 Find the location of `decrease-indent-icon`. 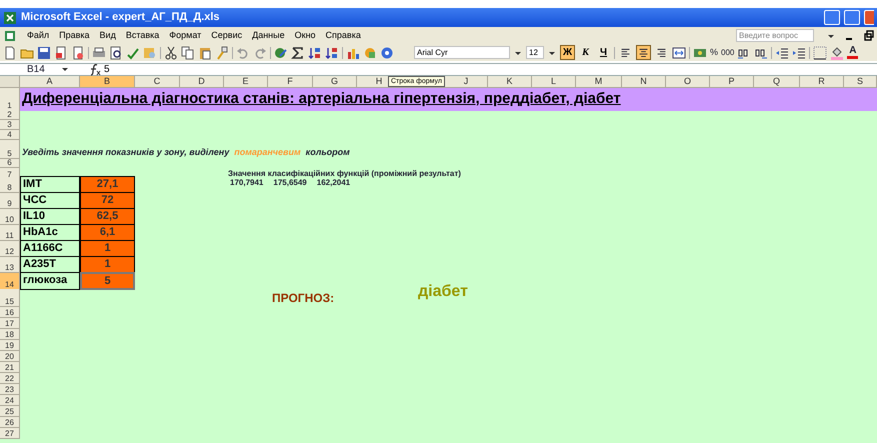

decrease-indent-icon is located at coordinates (782, 53).